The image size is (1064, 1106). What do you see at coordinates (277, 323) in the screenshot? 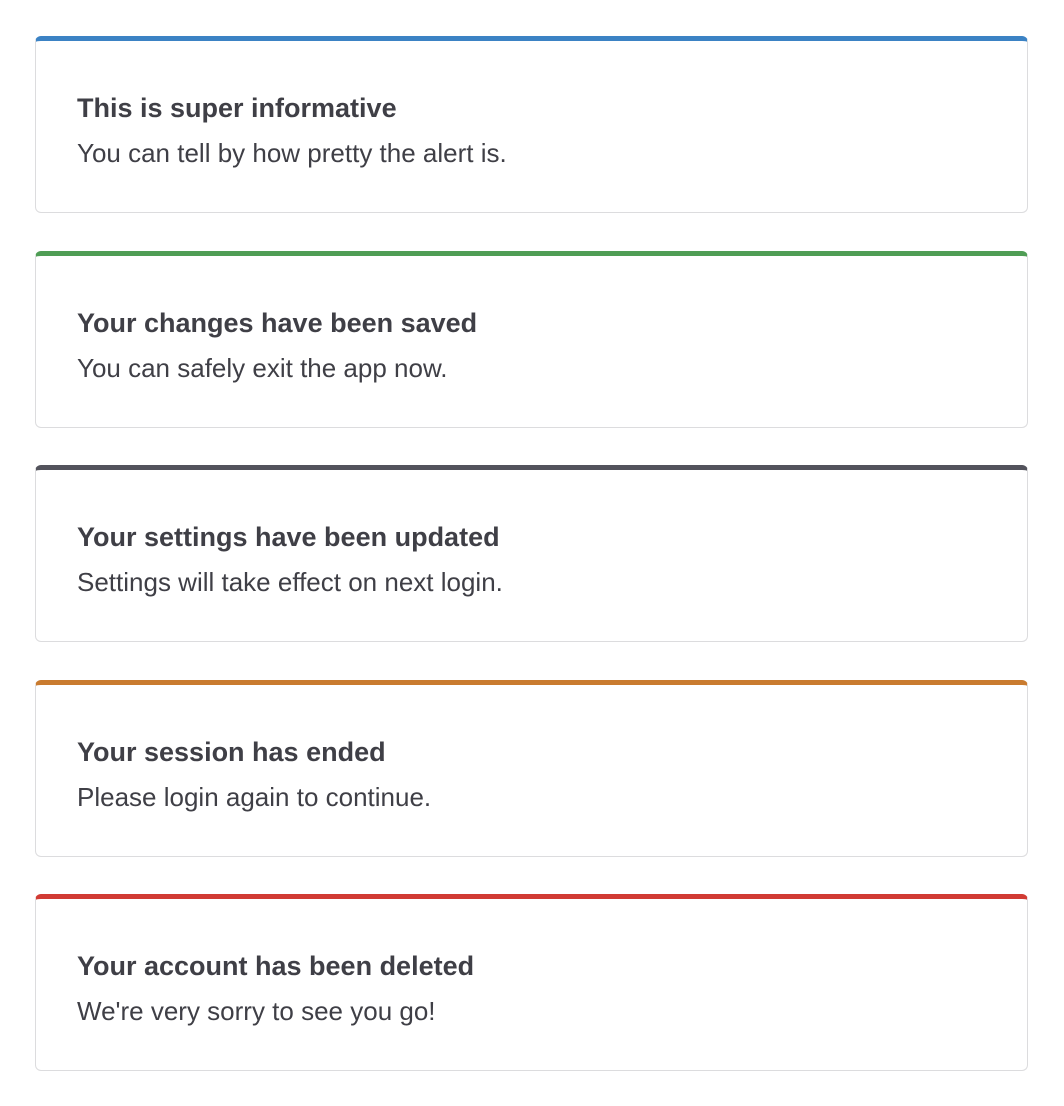
I see `success-alert-title: Your changes have been saved` at bounding box center [277, 323].